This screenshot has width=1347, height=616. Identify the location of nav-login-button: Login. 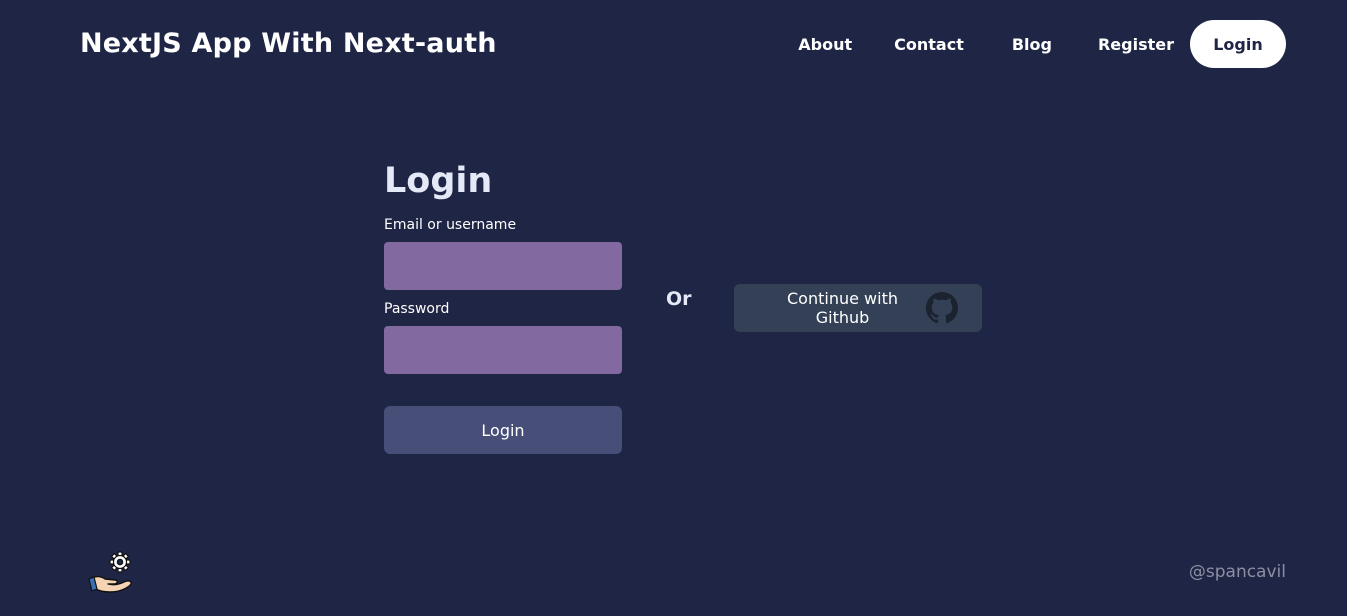
(1238, 44).